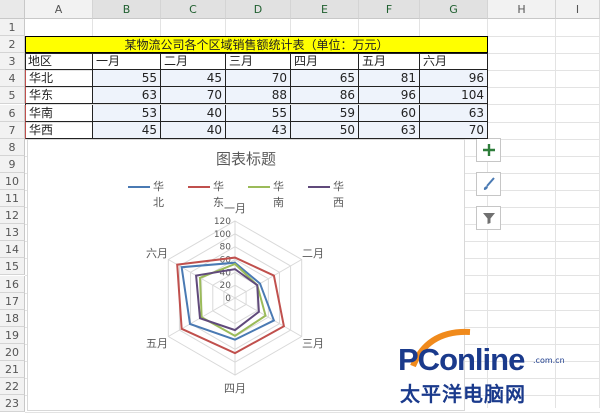 The height and width of the screenshot is (413, 600). I want to click on row-header: 8, so click(12, 147).